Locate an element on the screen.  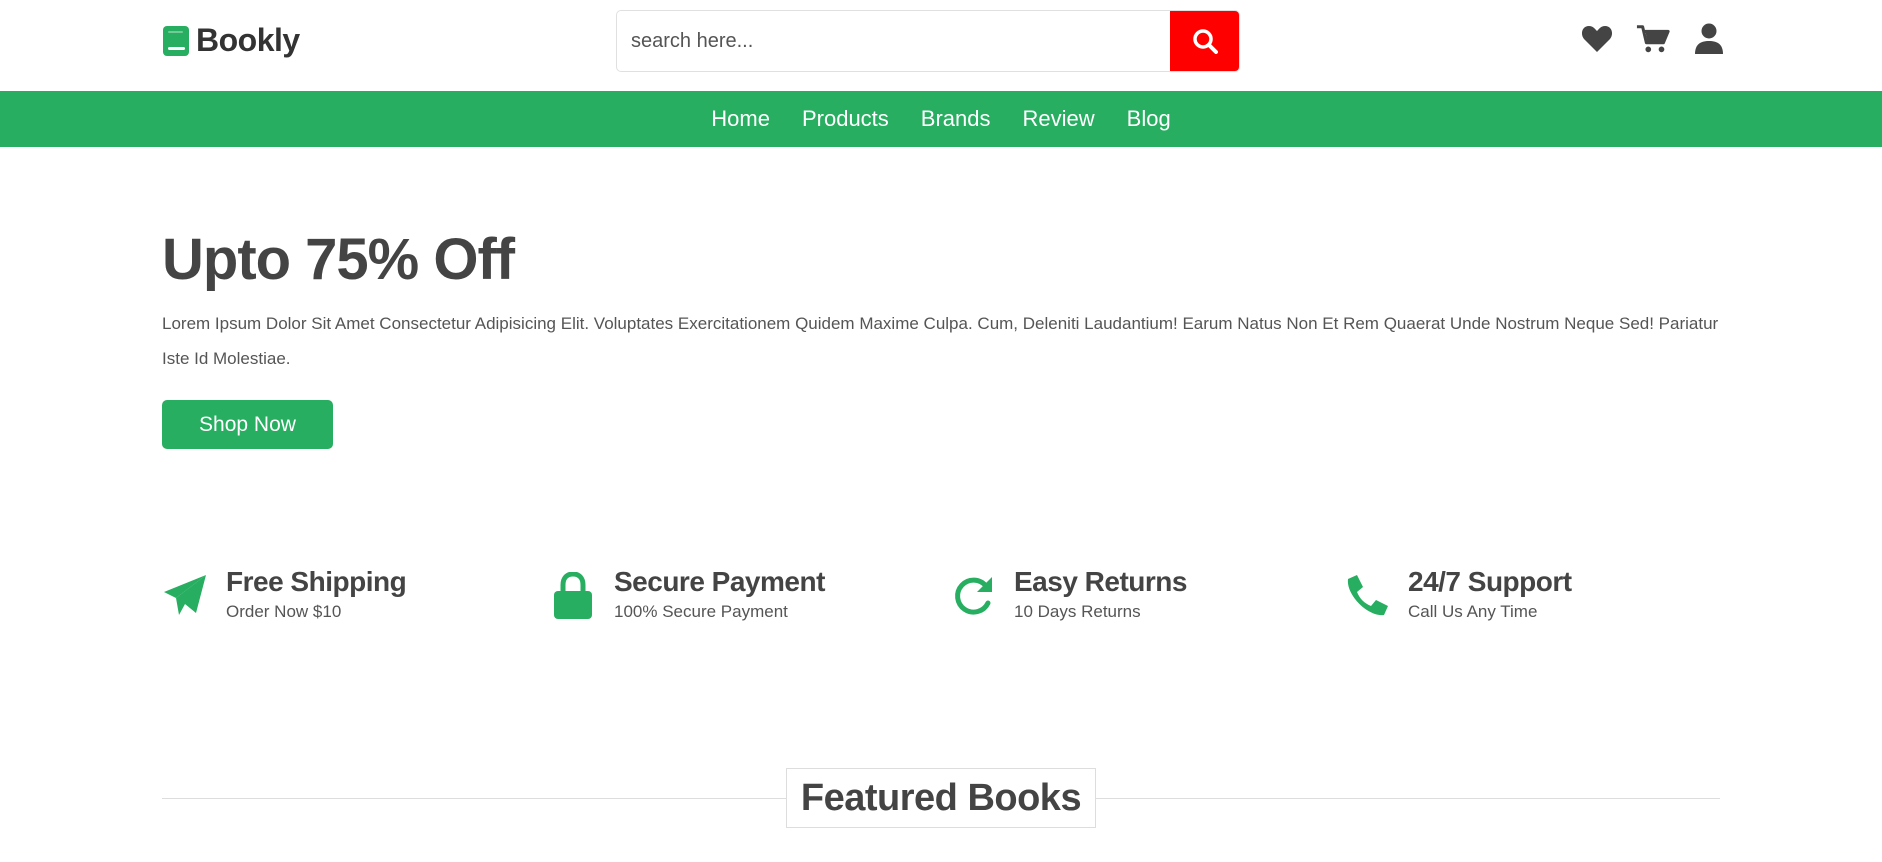
feature-subtitle: Order Now $10 is located at coordinates (284, 611).